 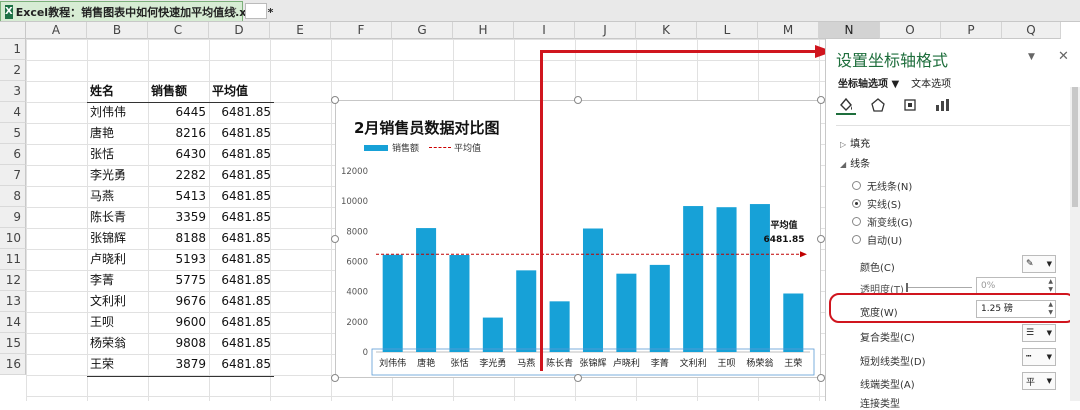 I want to click on column-header-b: B, so click(x=117, y=30).